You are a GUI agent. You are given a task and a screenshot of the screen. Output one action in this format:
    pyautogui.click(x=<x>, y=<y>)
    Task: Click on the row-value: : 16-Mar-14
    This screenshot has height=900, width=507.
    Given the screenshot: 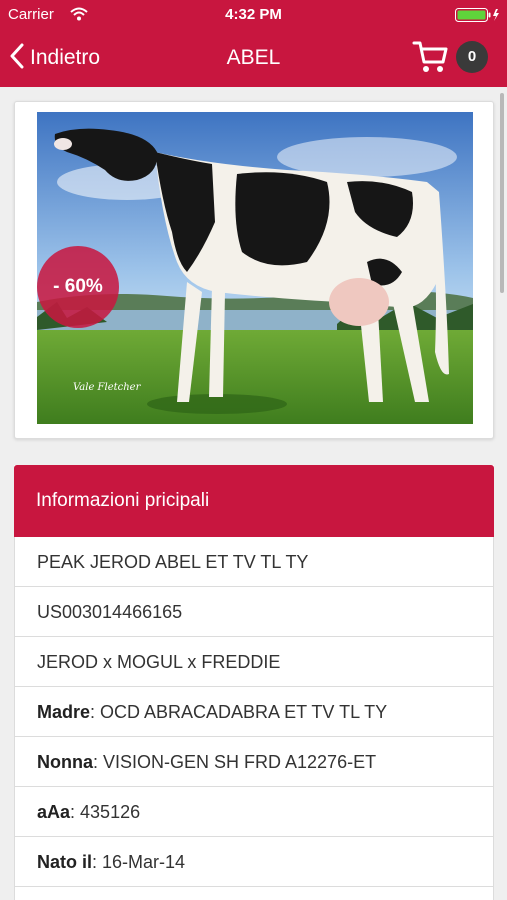 What is the action you would take?
    pyautogui.click(x=139, y=862)
    